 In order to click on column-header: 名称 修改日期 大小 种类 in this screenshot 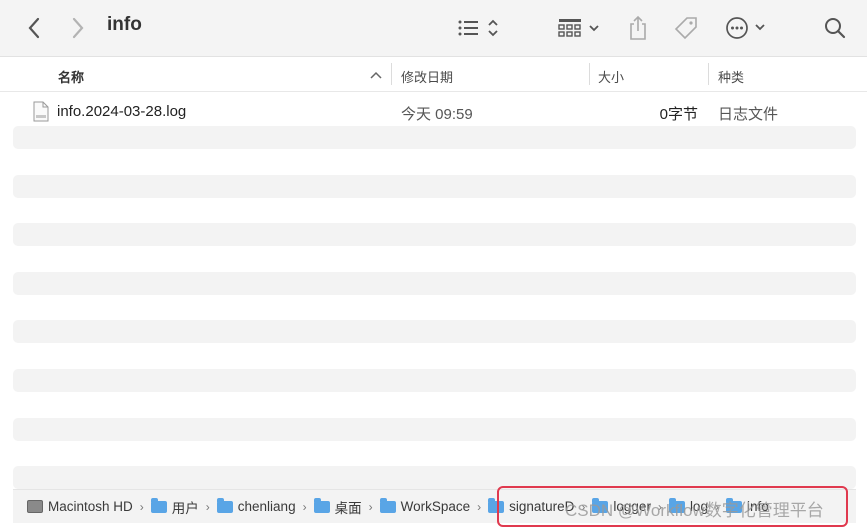, I will do `click(433, 74)`.